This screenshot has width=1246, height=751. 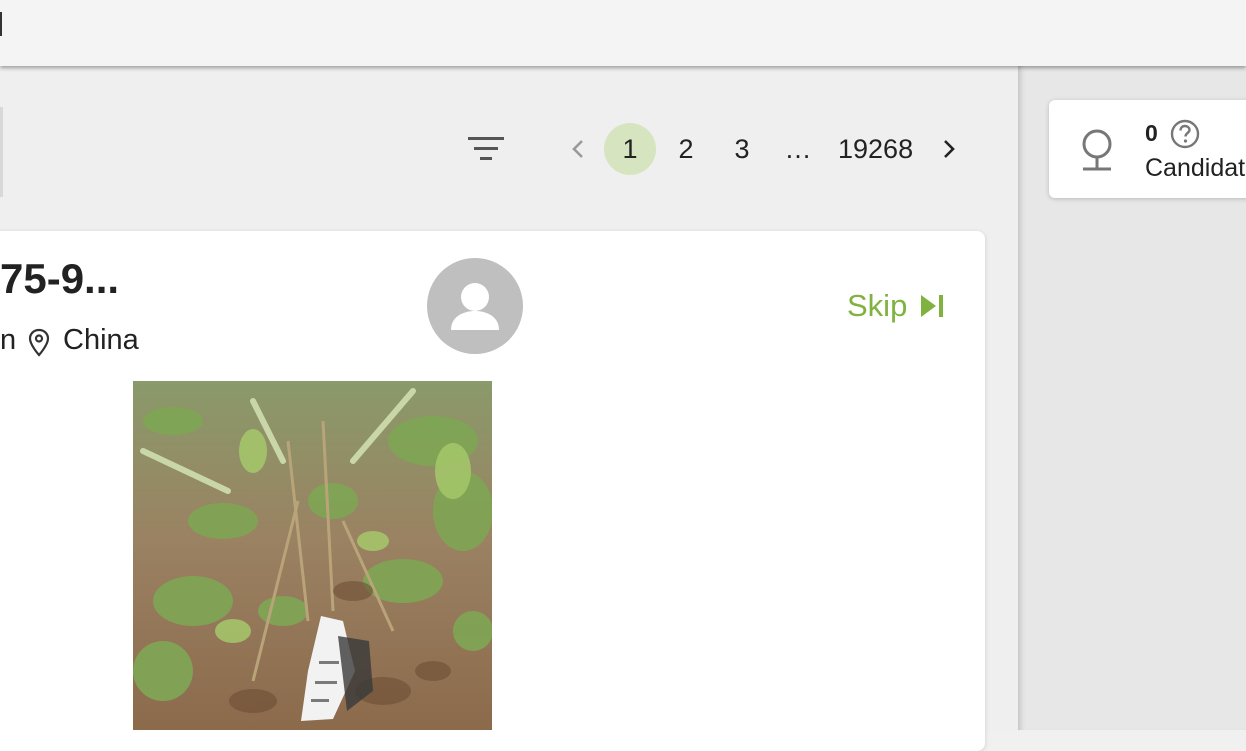 I want to click on location-pin-icon, so click(x=39, y=342).